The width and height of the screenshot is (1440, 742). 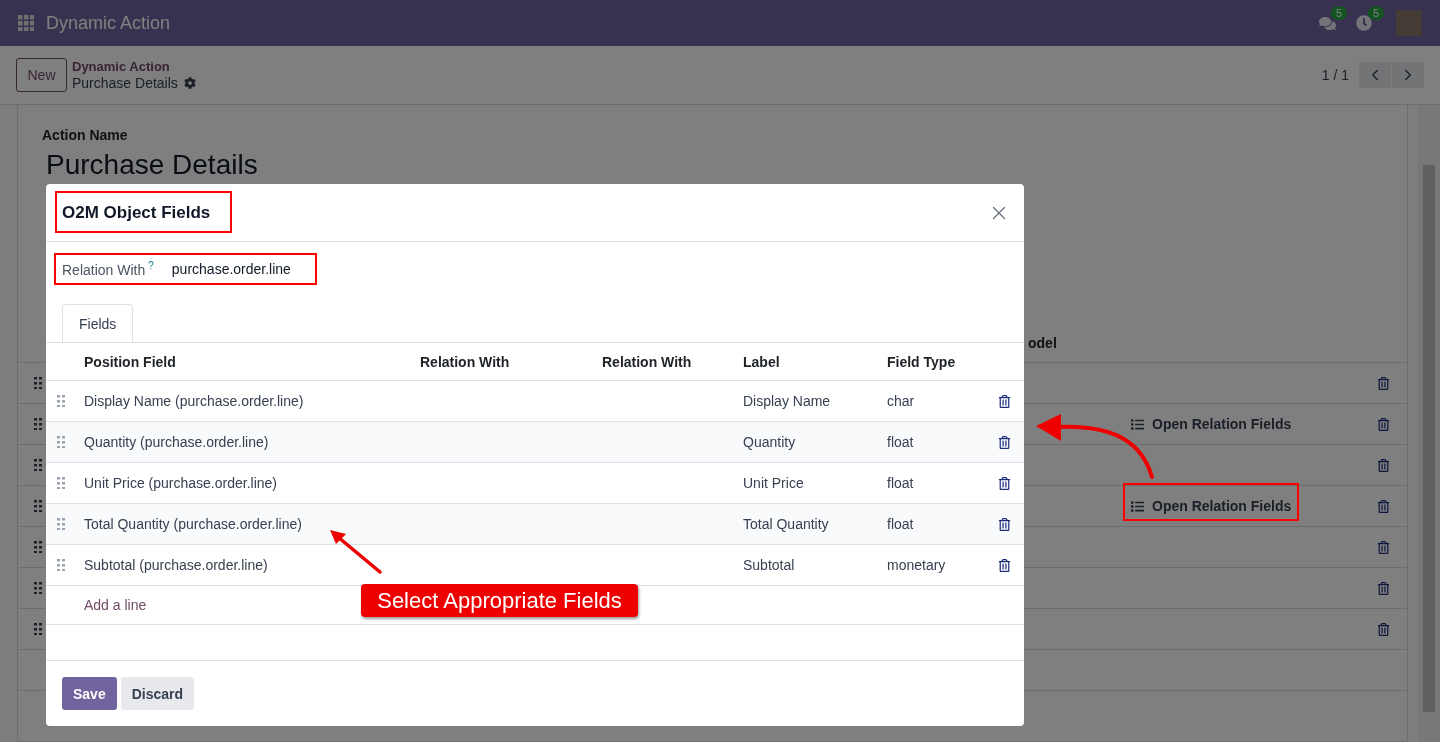 I want to click on annotation-callout: Select Appropriate Fields, so click(x=499, y=600).